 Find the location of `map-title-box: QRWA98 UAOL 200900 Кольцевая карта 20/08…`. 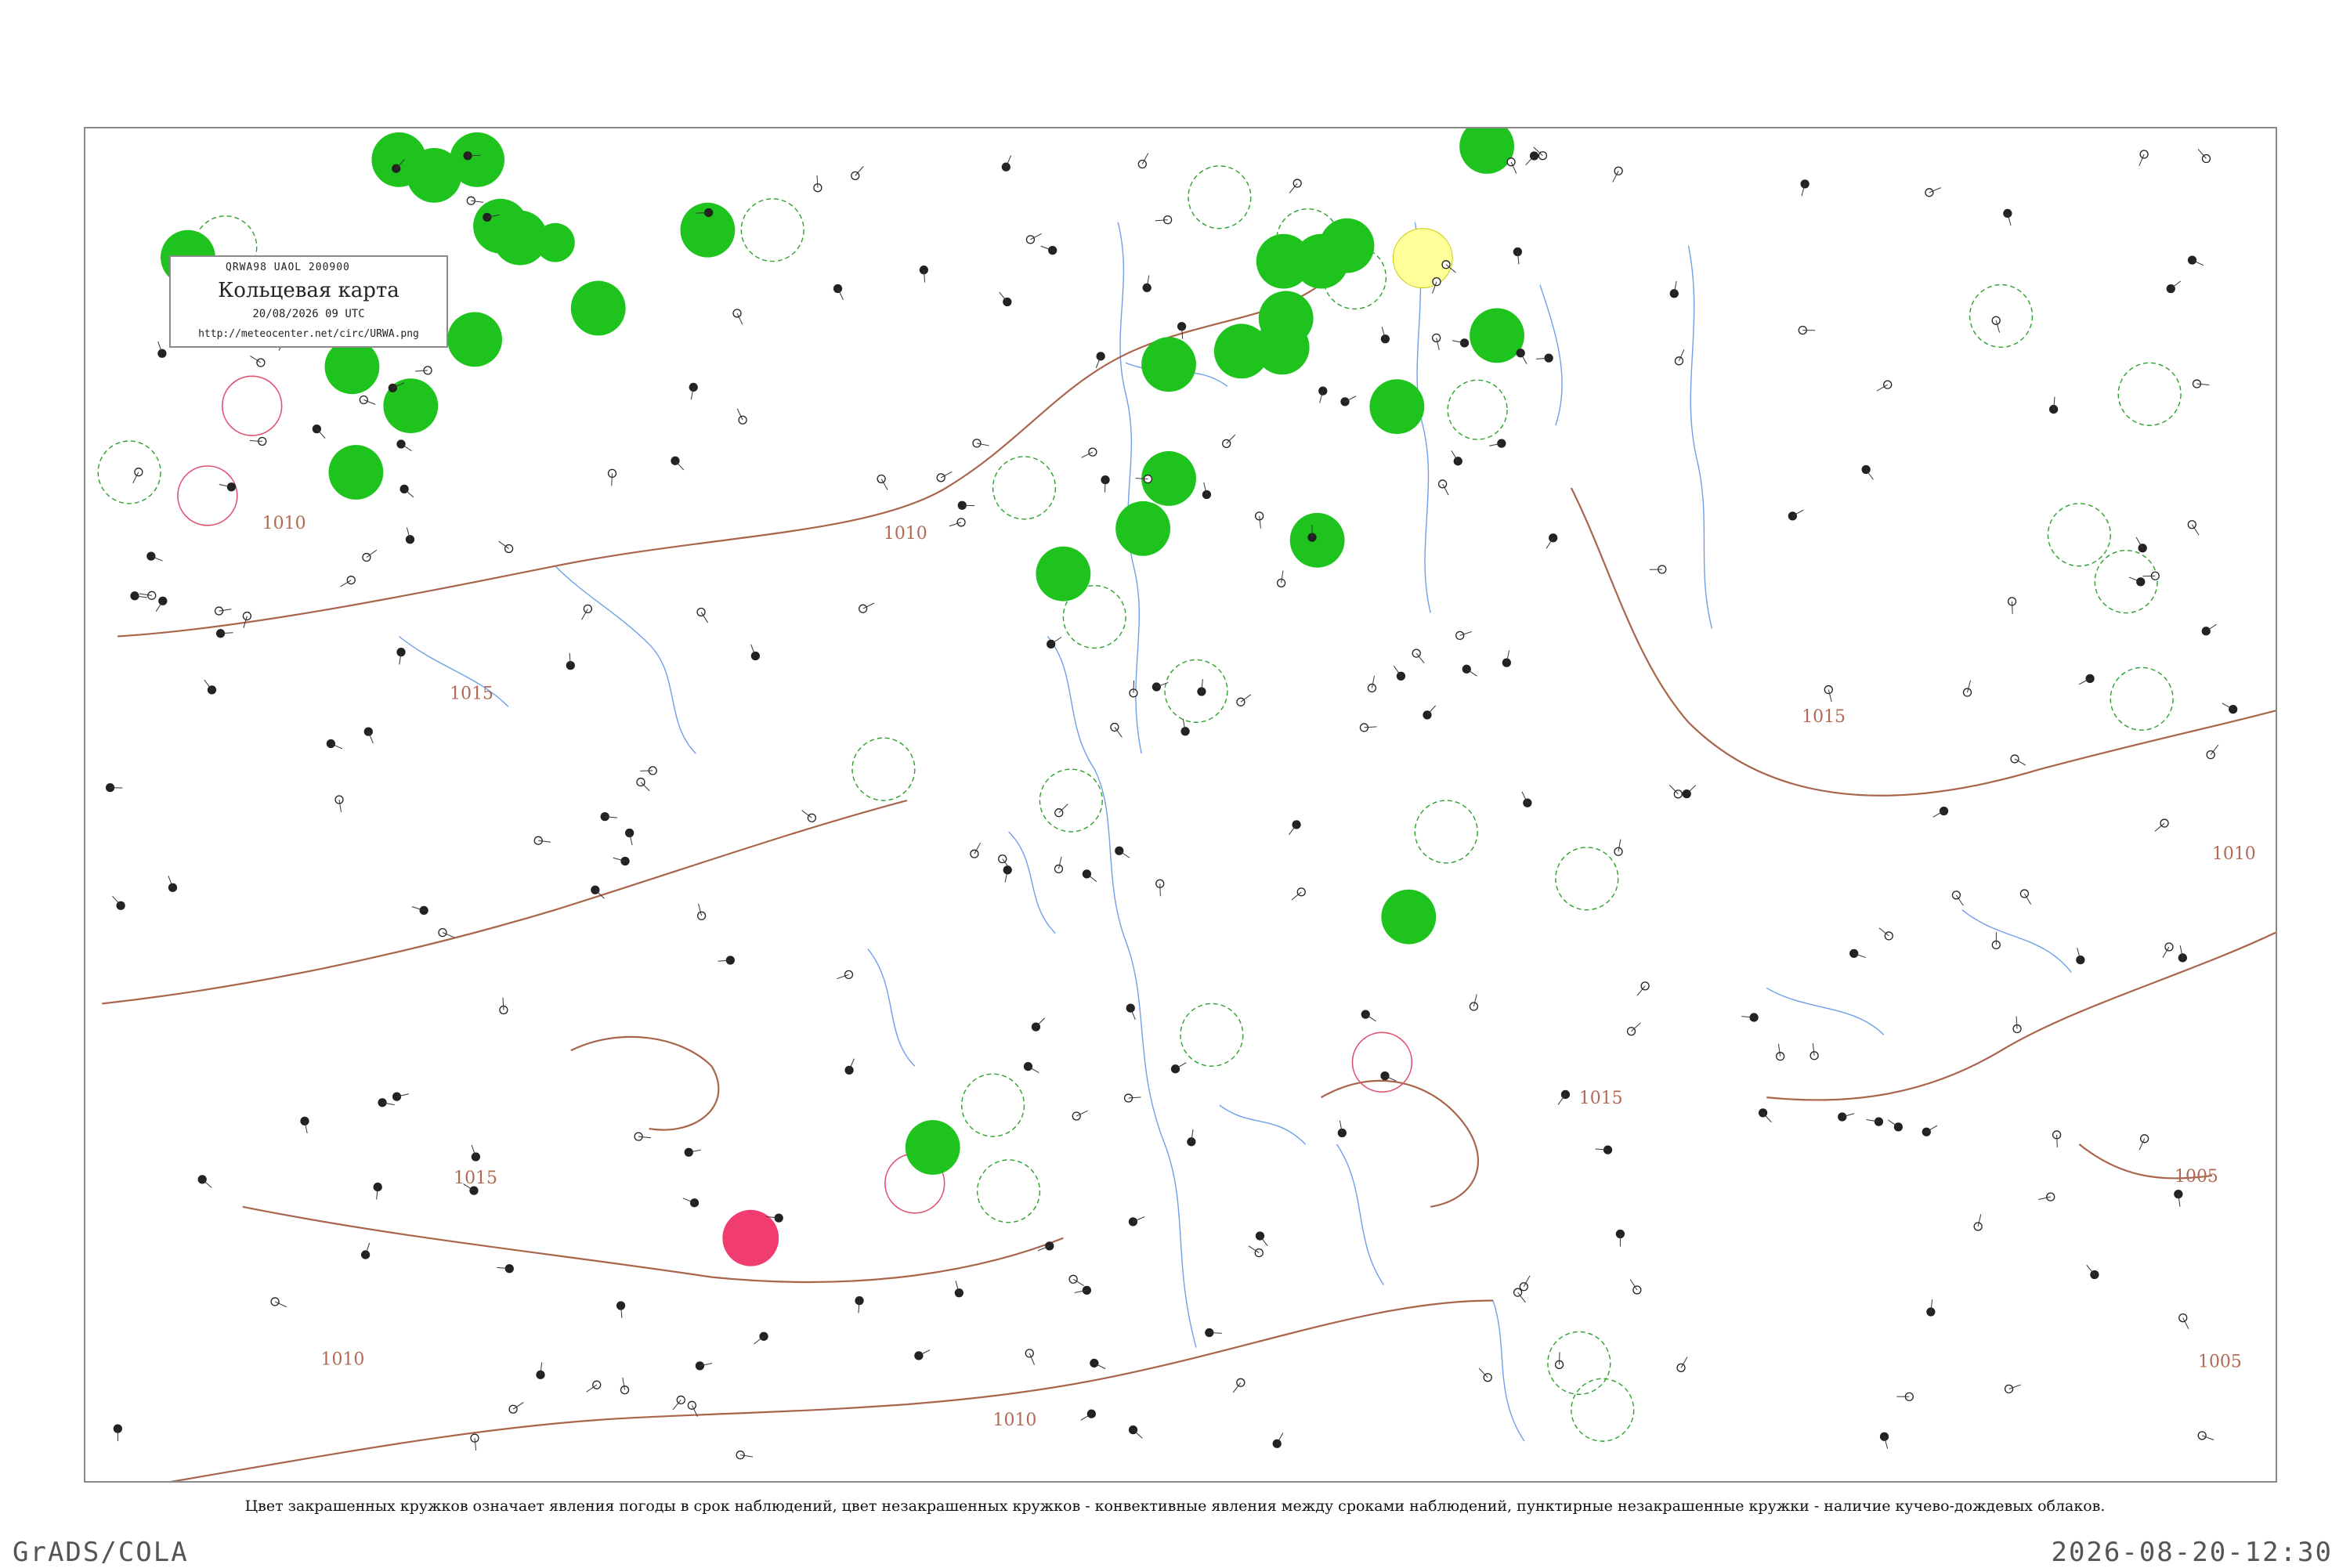

map-title-box: QRWA98 UAOL 200900 Кольцевая карта 20/08… is located at coordinates (308, 301).